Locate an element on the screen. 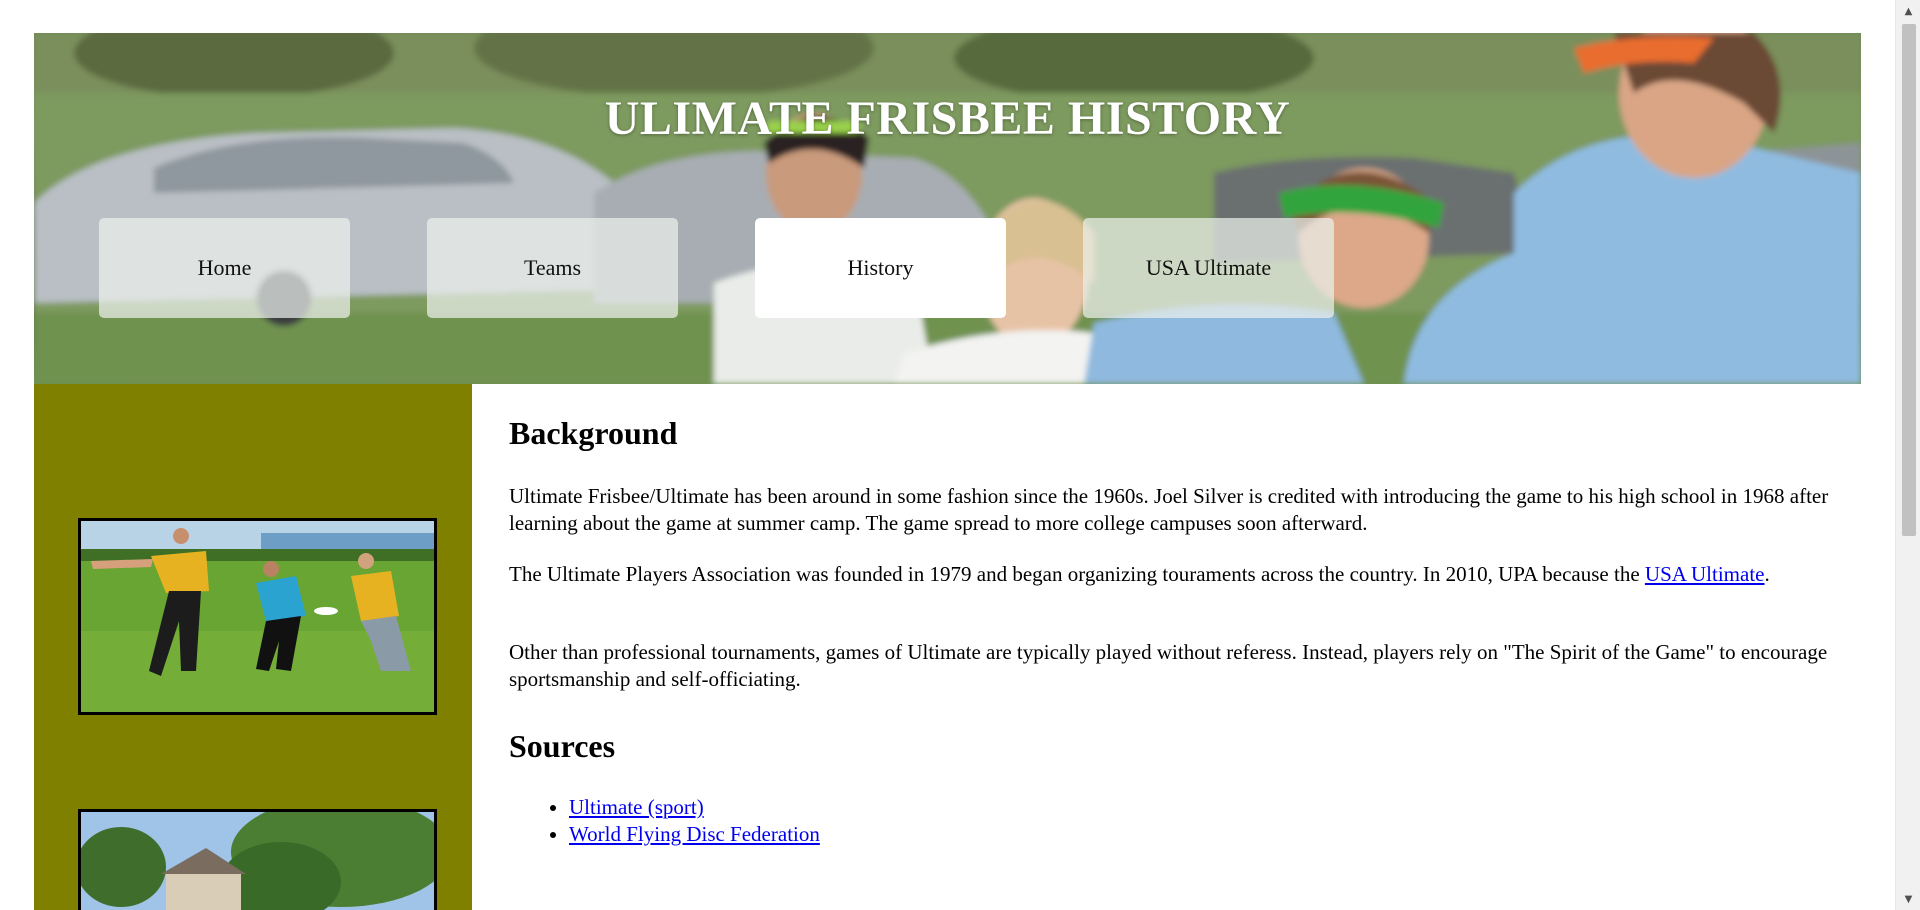 The width and height of the screenshot is (1920, 910). nav-teams: Teams is located at coordinates (552, 268).